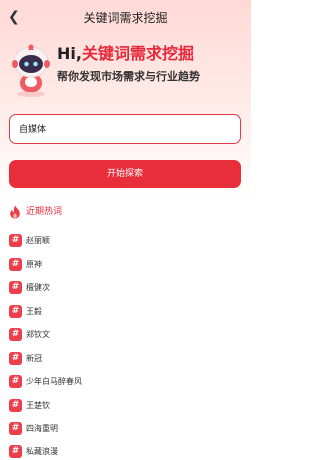 This screenshot has width=320, height=460. I want to click on hot-word-label: 王毅, so click(34, 311).